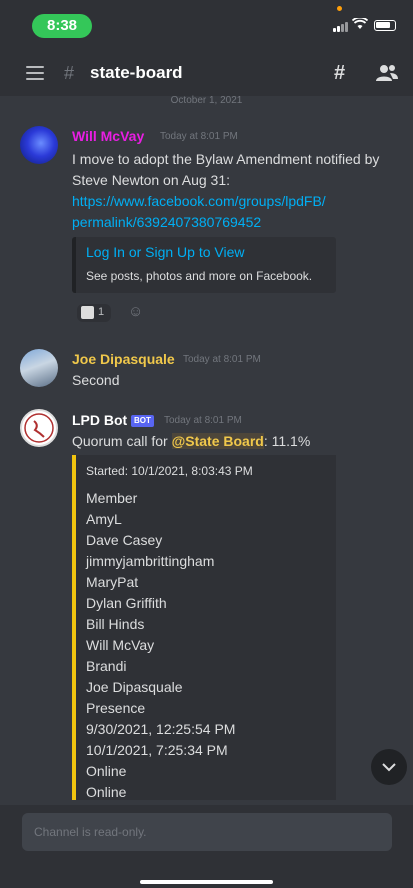 The width and height of the screenshot is (413, 888). Describe the element at coordinates (99, 420) in the screenshot. I see `author-name: LPD Bot` at that location.